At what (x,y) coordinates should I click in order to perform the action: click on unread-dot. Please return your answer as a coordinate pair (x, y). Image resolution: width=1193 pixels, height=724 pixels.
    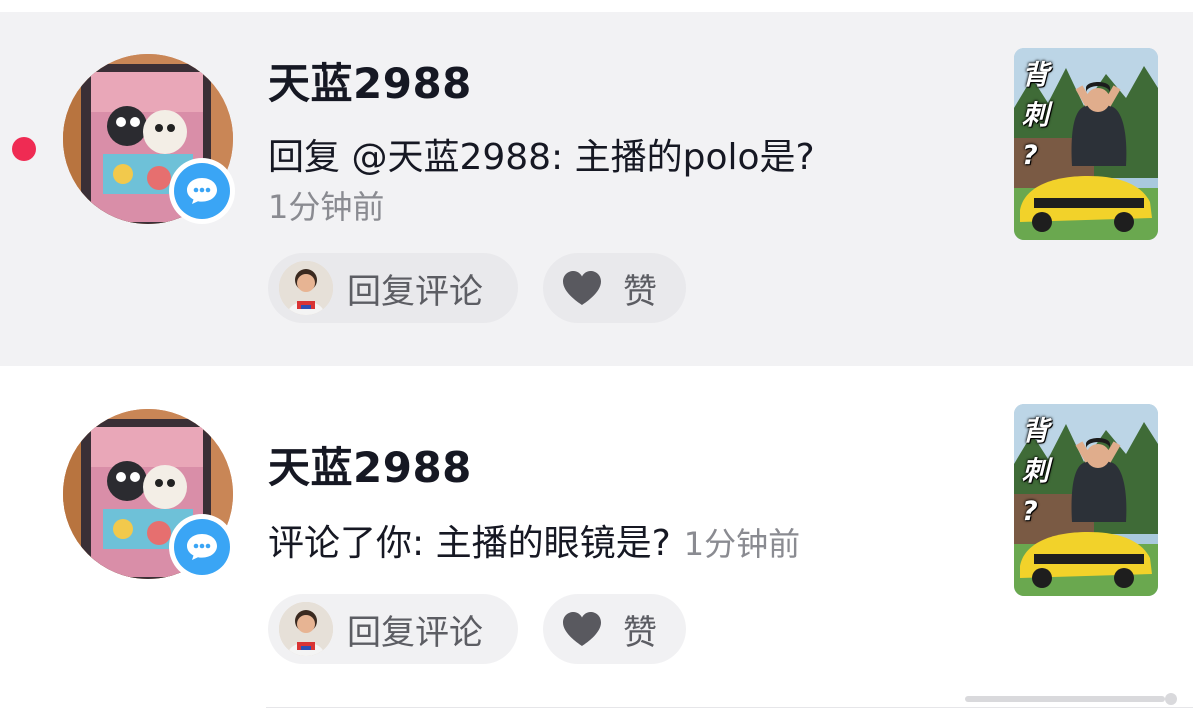
    Looking at the image, I should click on (24, 149).